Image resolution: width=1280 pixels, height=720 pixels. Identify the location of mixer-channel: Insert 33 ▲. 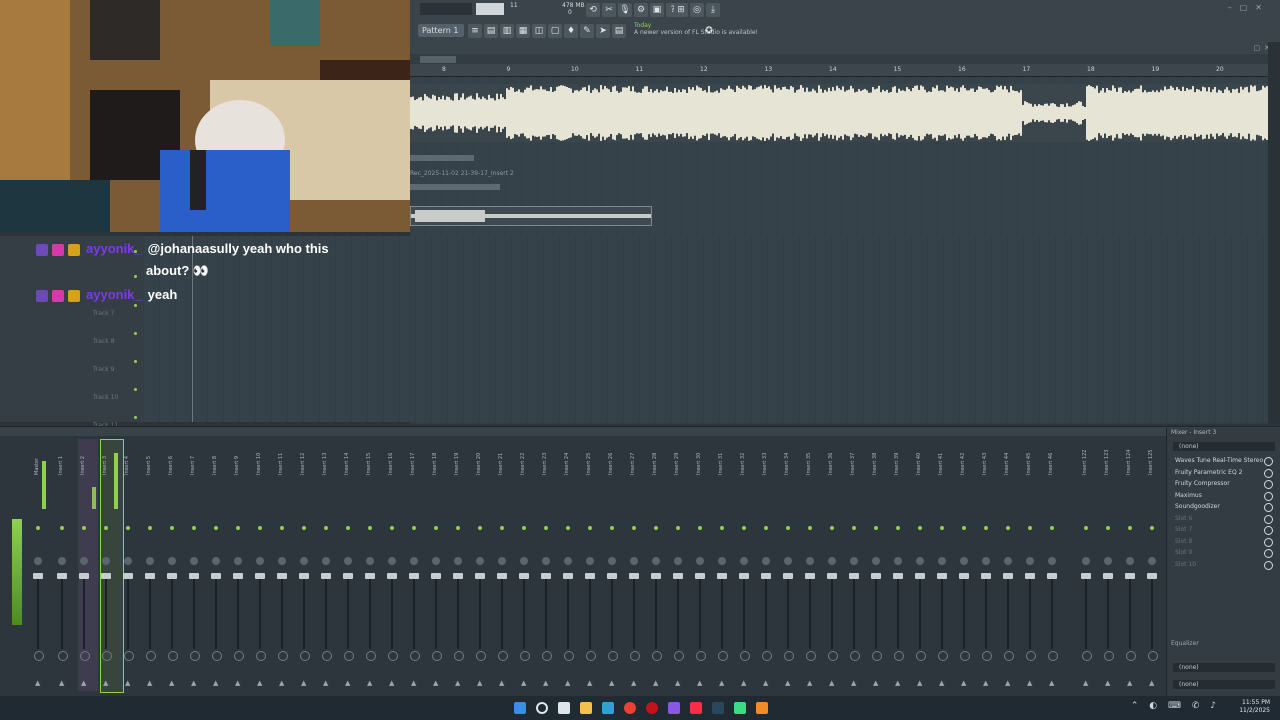
(766, 564).